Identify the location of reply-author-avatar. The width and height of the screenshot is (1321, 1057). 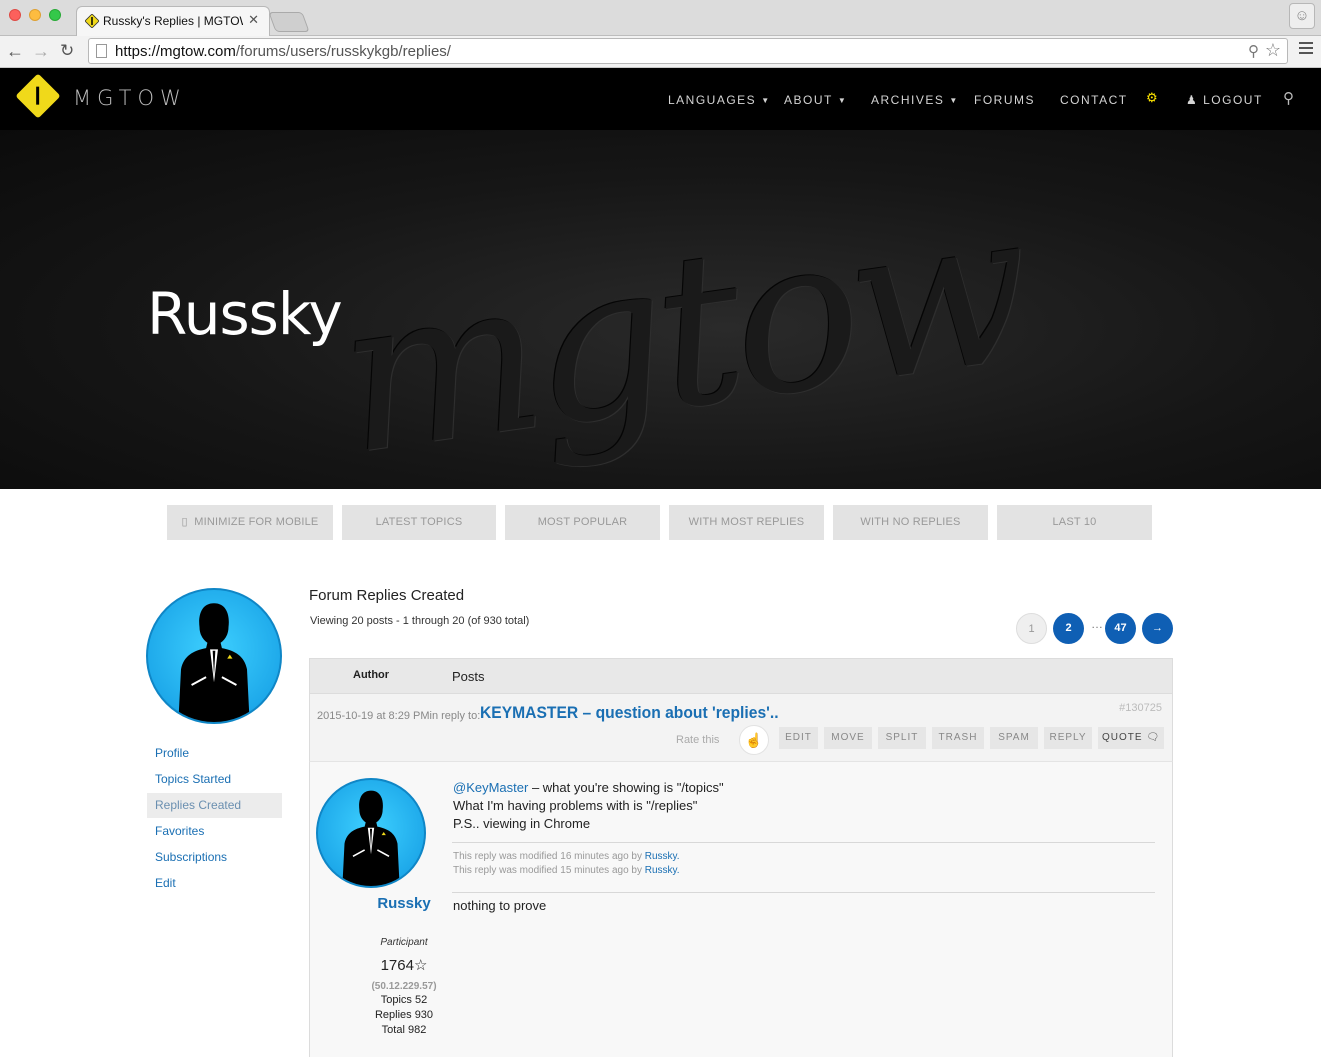
(371, 833).